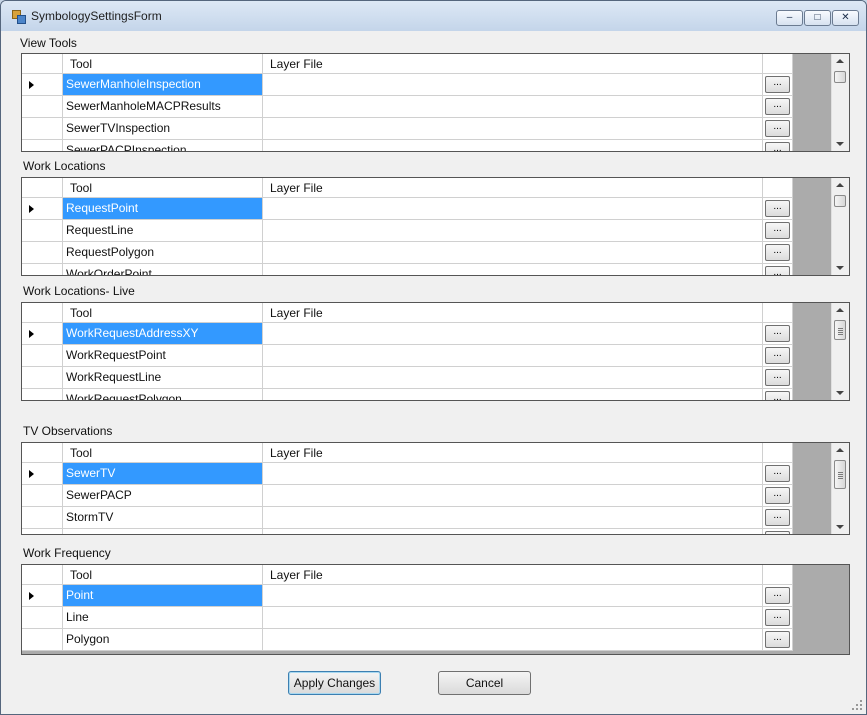 The width and height of the screenshot is (867, 715). What do you see at coordinates (817, 18) in the screenshot?
I see `maximize-button: □` at bounding box center [817, 18].